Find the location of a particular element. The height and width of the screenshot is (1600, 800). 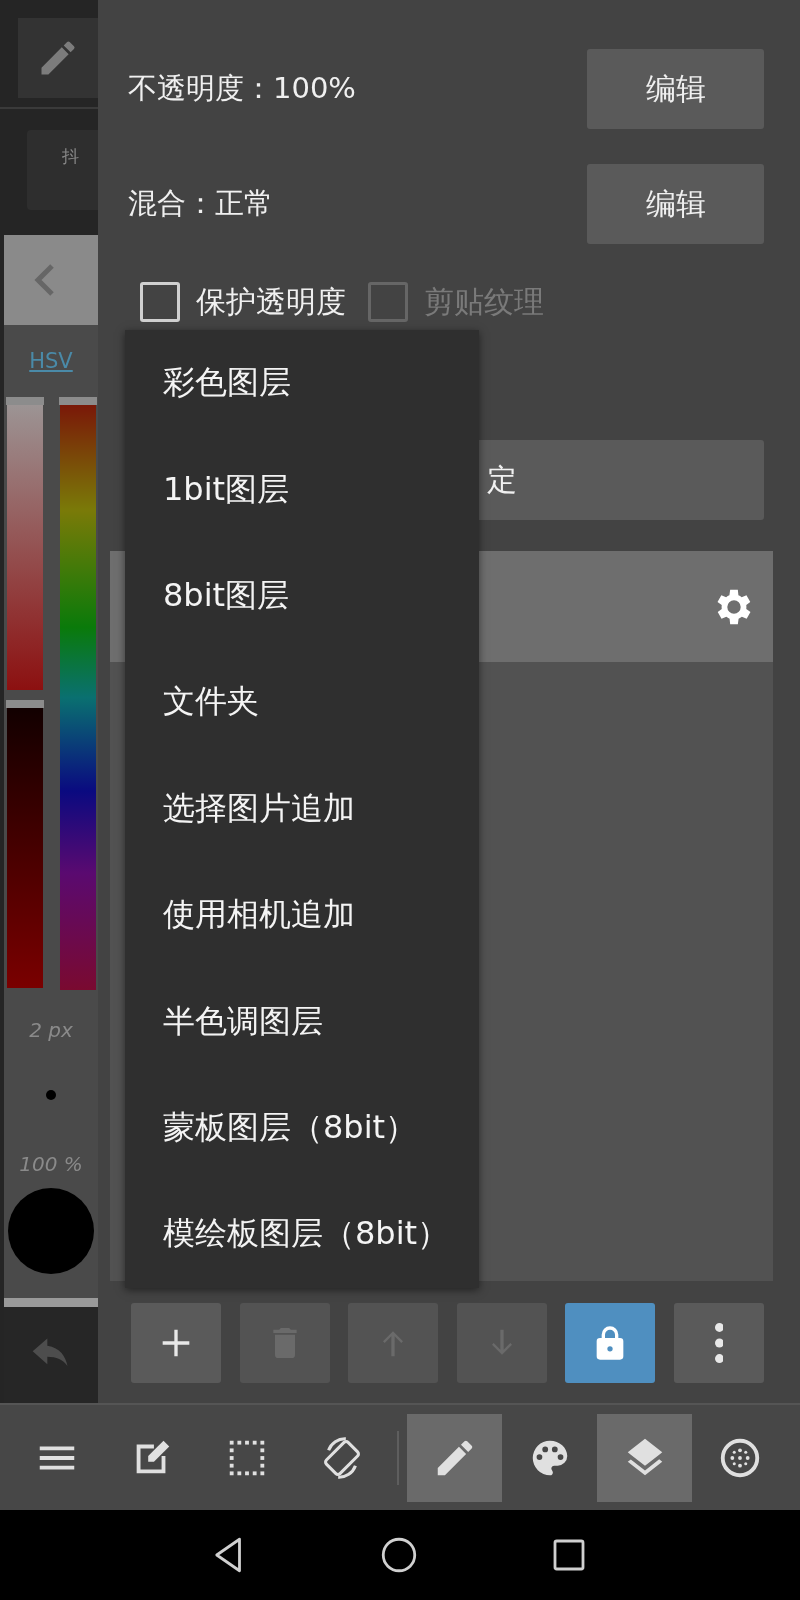

brush-opacity-label: 100 % is located at coordinates (51, 1164).